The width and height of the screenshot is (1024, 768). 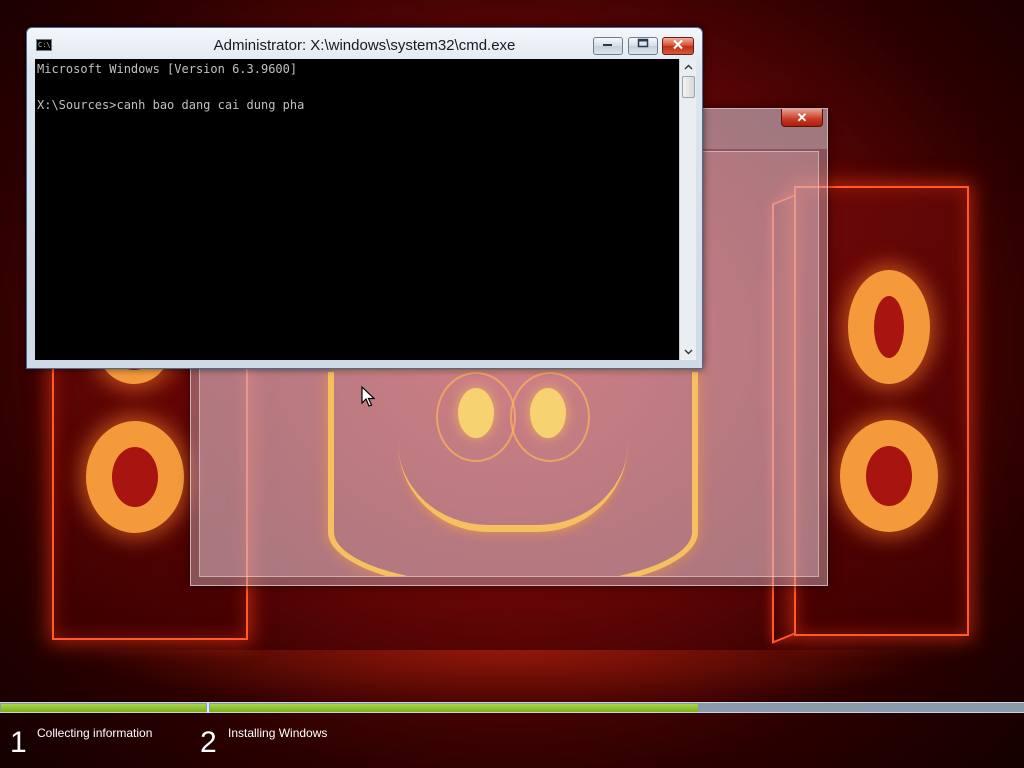 What do you see at coordinates (103, 708) in the screenshot?
I see `progress-step1-fill` at bounding box center [103, 708].